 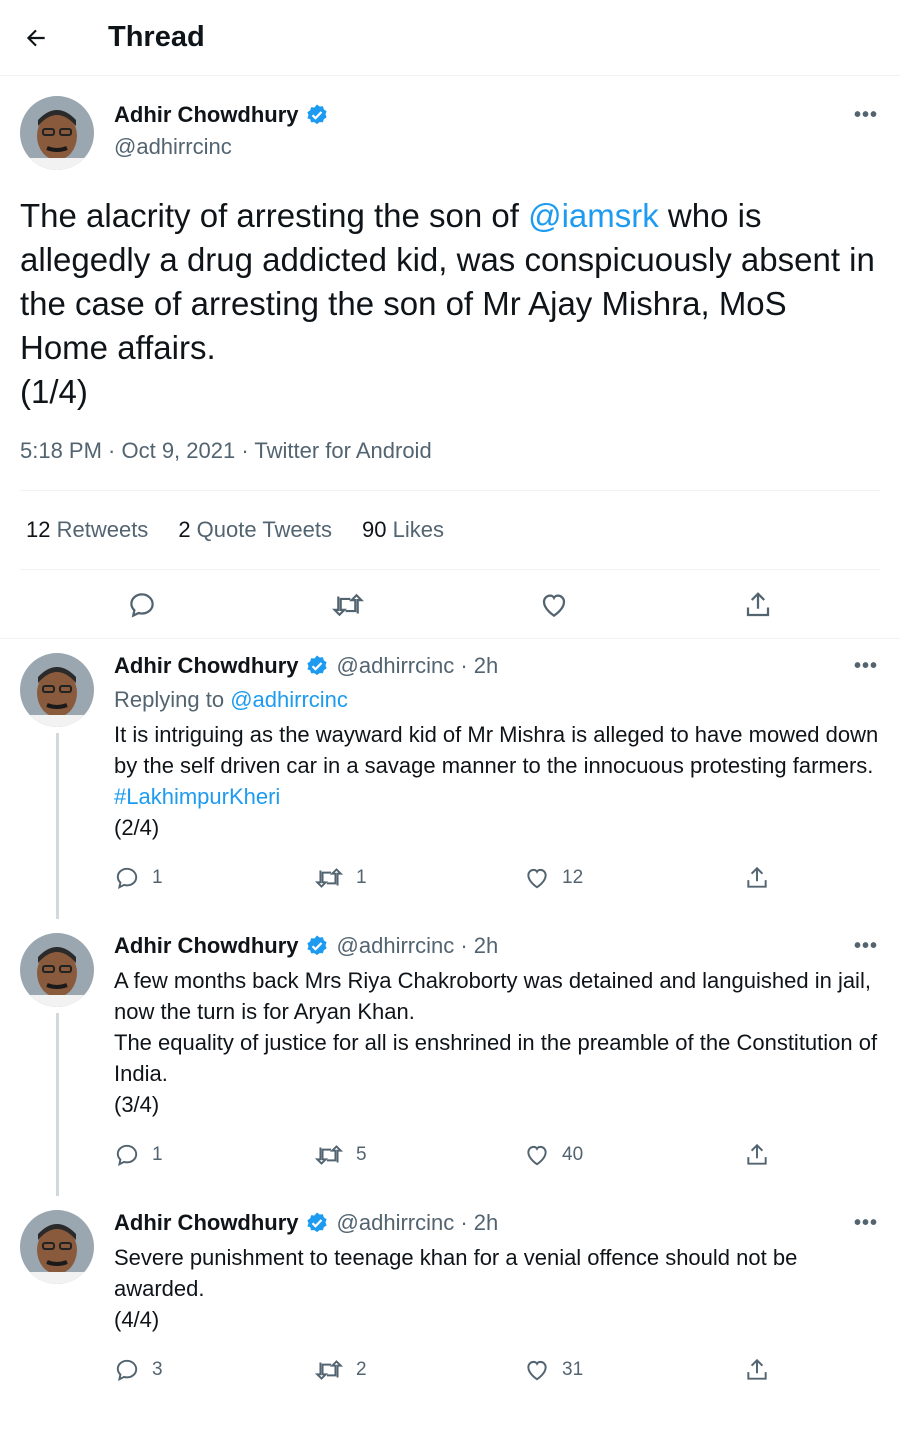 I want to click on retweet-button: 1, so click(x=419, y=878).